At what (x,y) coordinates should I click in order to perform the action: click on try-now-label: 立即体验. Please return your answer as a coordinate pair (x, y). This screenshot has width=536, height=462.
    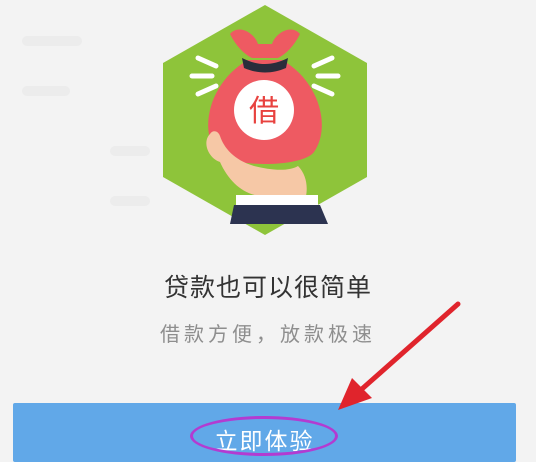
    Looking at the image, I should click on (264, 442).